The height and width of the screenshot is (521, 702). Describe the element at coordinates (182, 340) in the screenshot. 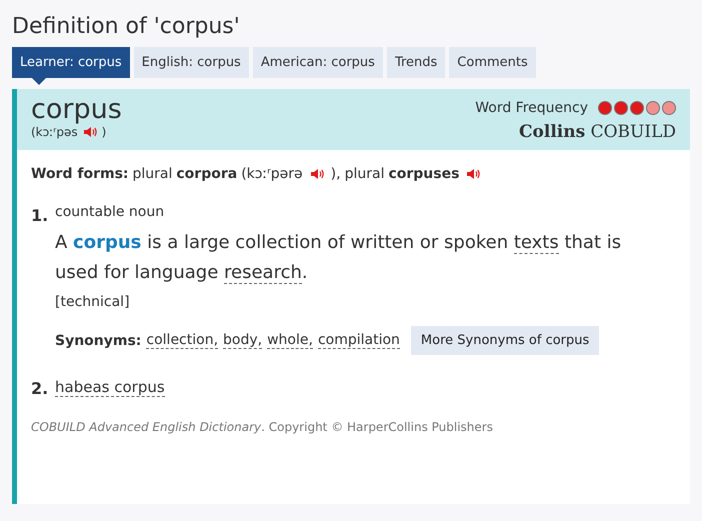

I see `synonym-link: collection,` at that location.